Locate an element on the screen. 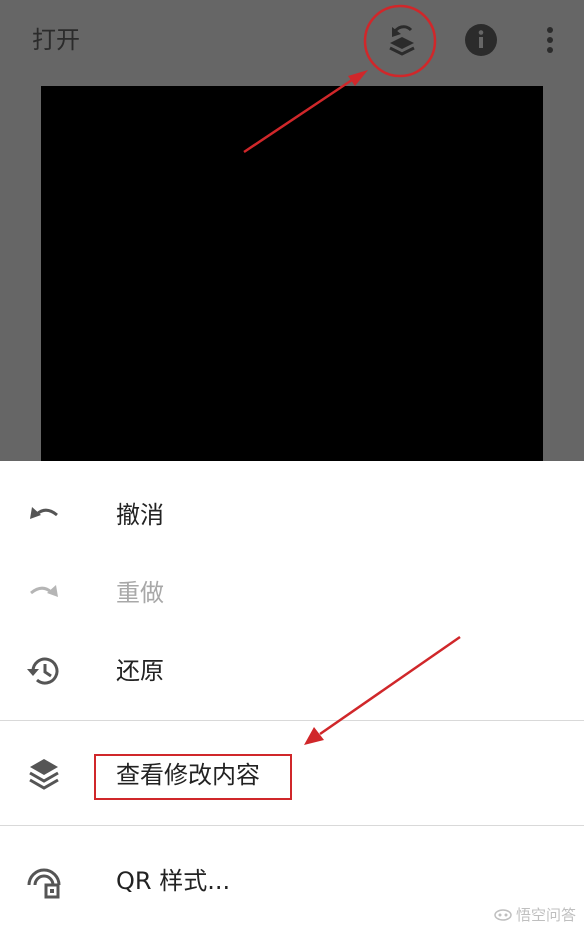 This screenshot has height=929, width=584. layers-undo-icon is located at coordinates (402, 40).